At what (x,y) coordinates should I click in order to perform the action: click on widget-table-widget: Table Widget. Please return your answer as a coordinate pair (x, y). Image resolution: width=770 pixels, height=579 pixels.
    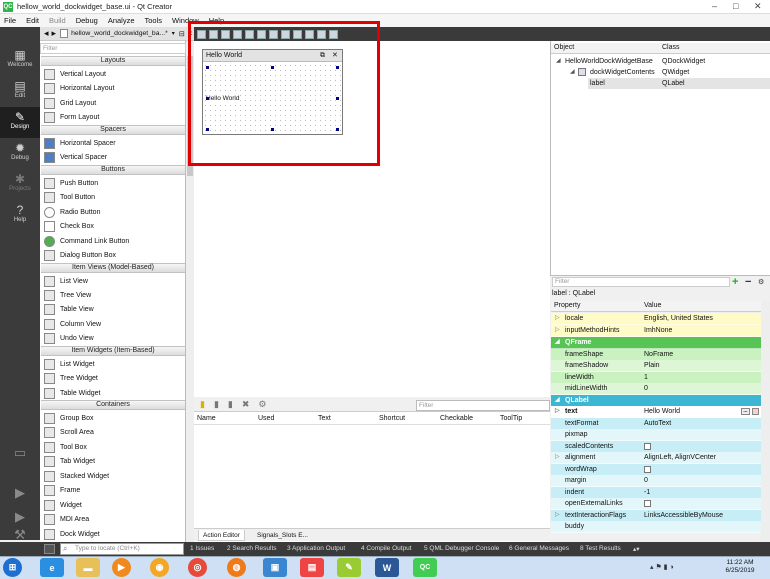
    Looking at the image, I should click on (72, 393).